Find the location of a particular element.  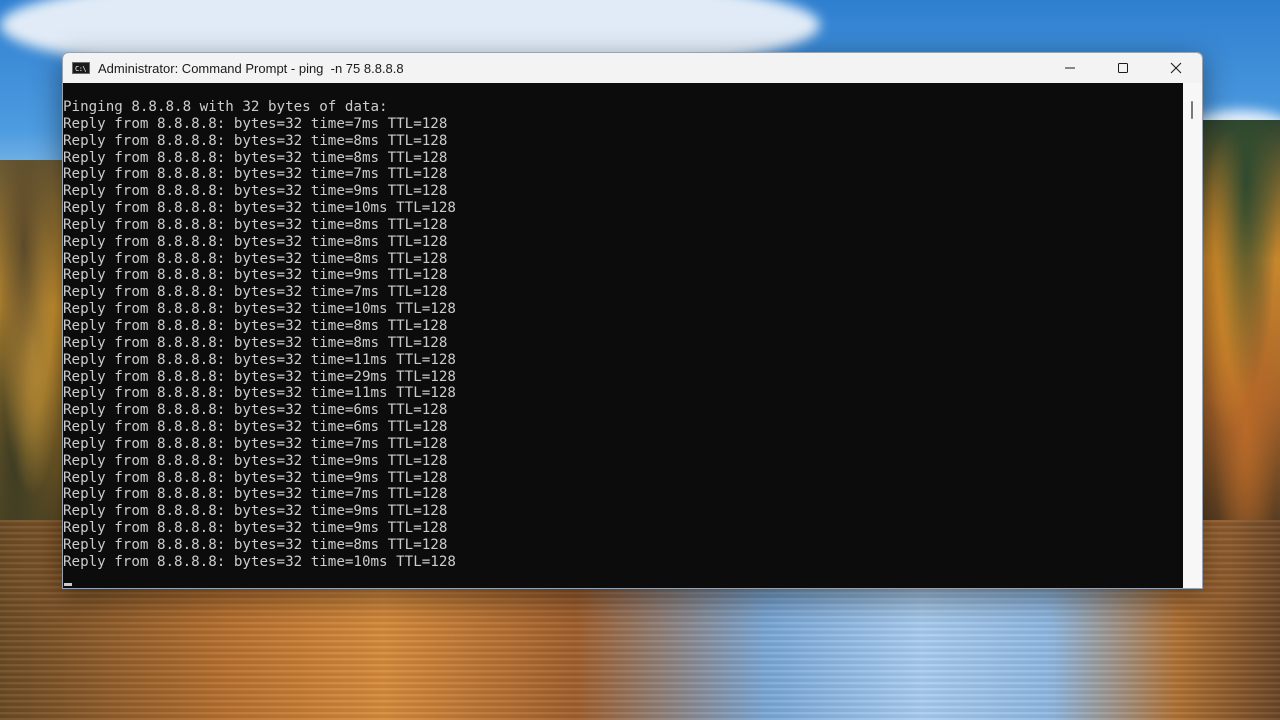

window-controls is located at coordinates (1122, 68).